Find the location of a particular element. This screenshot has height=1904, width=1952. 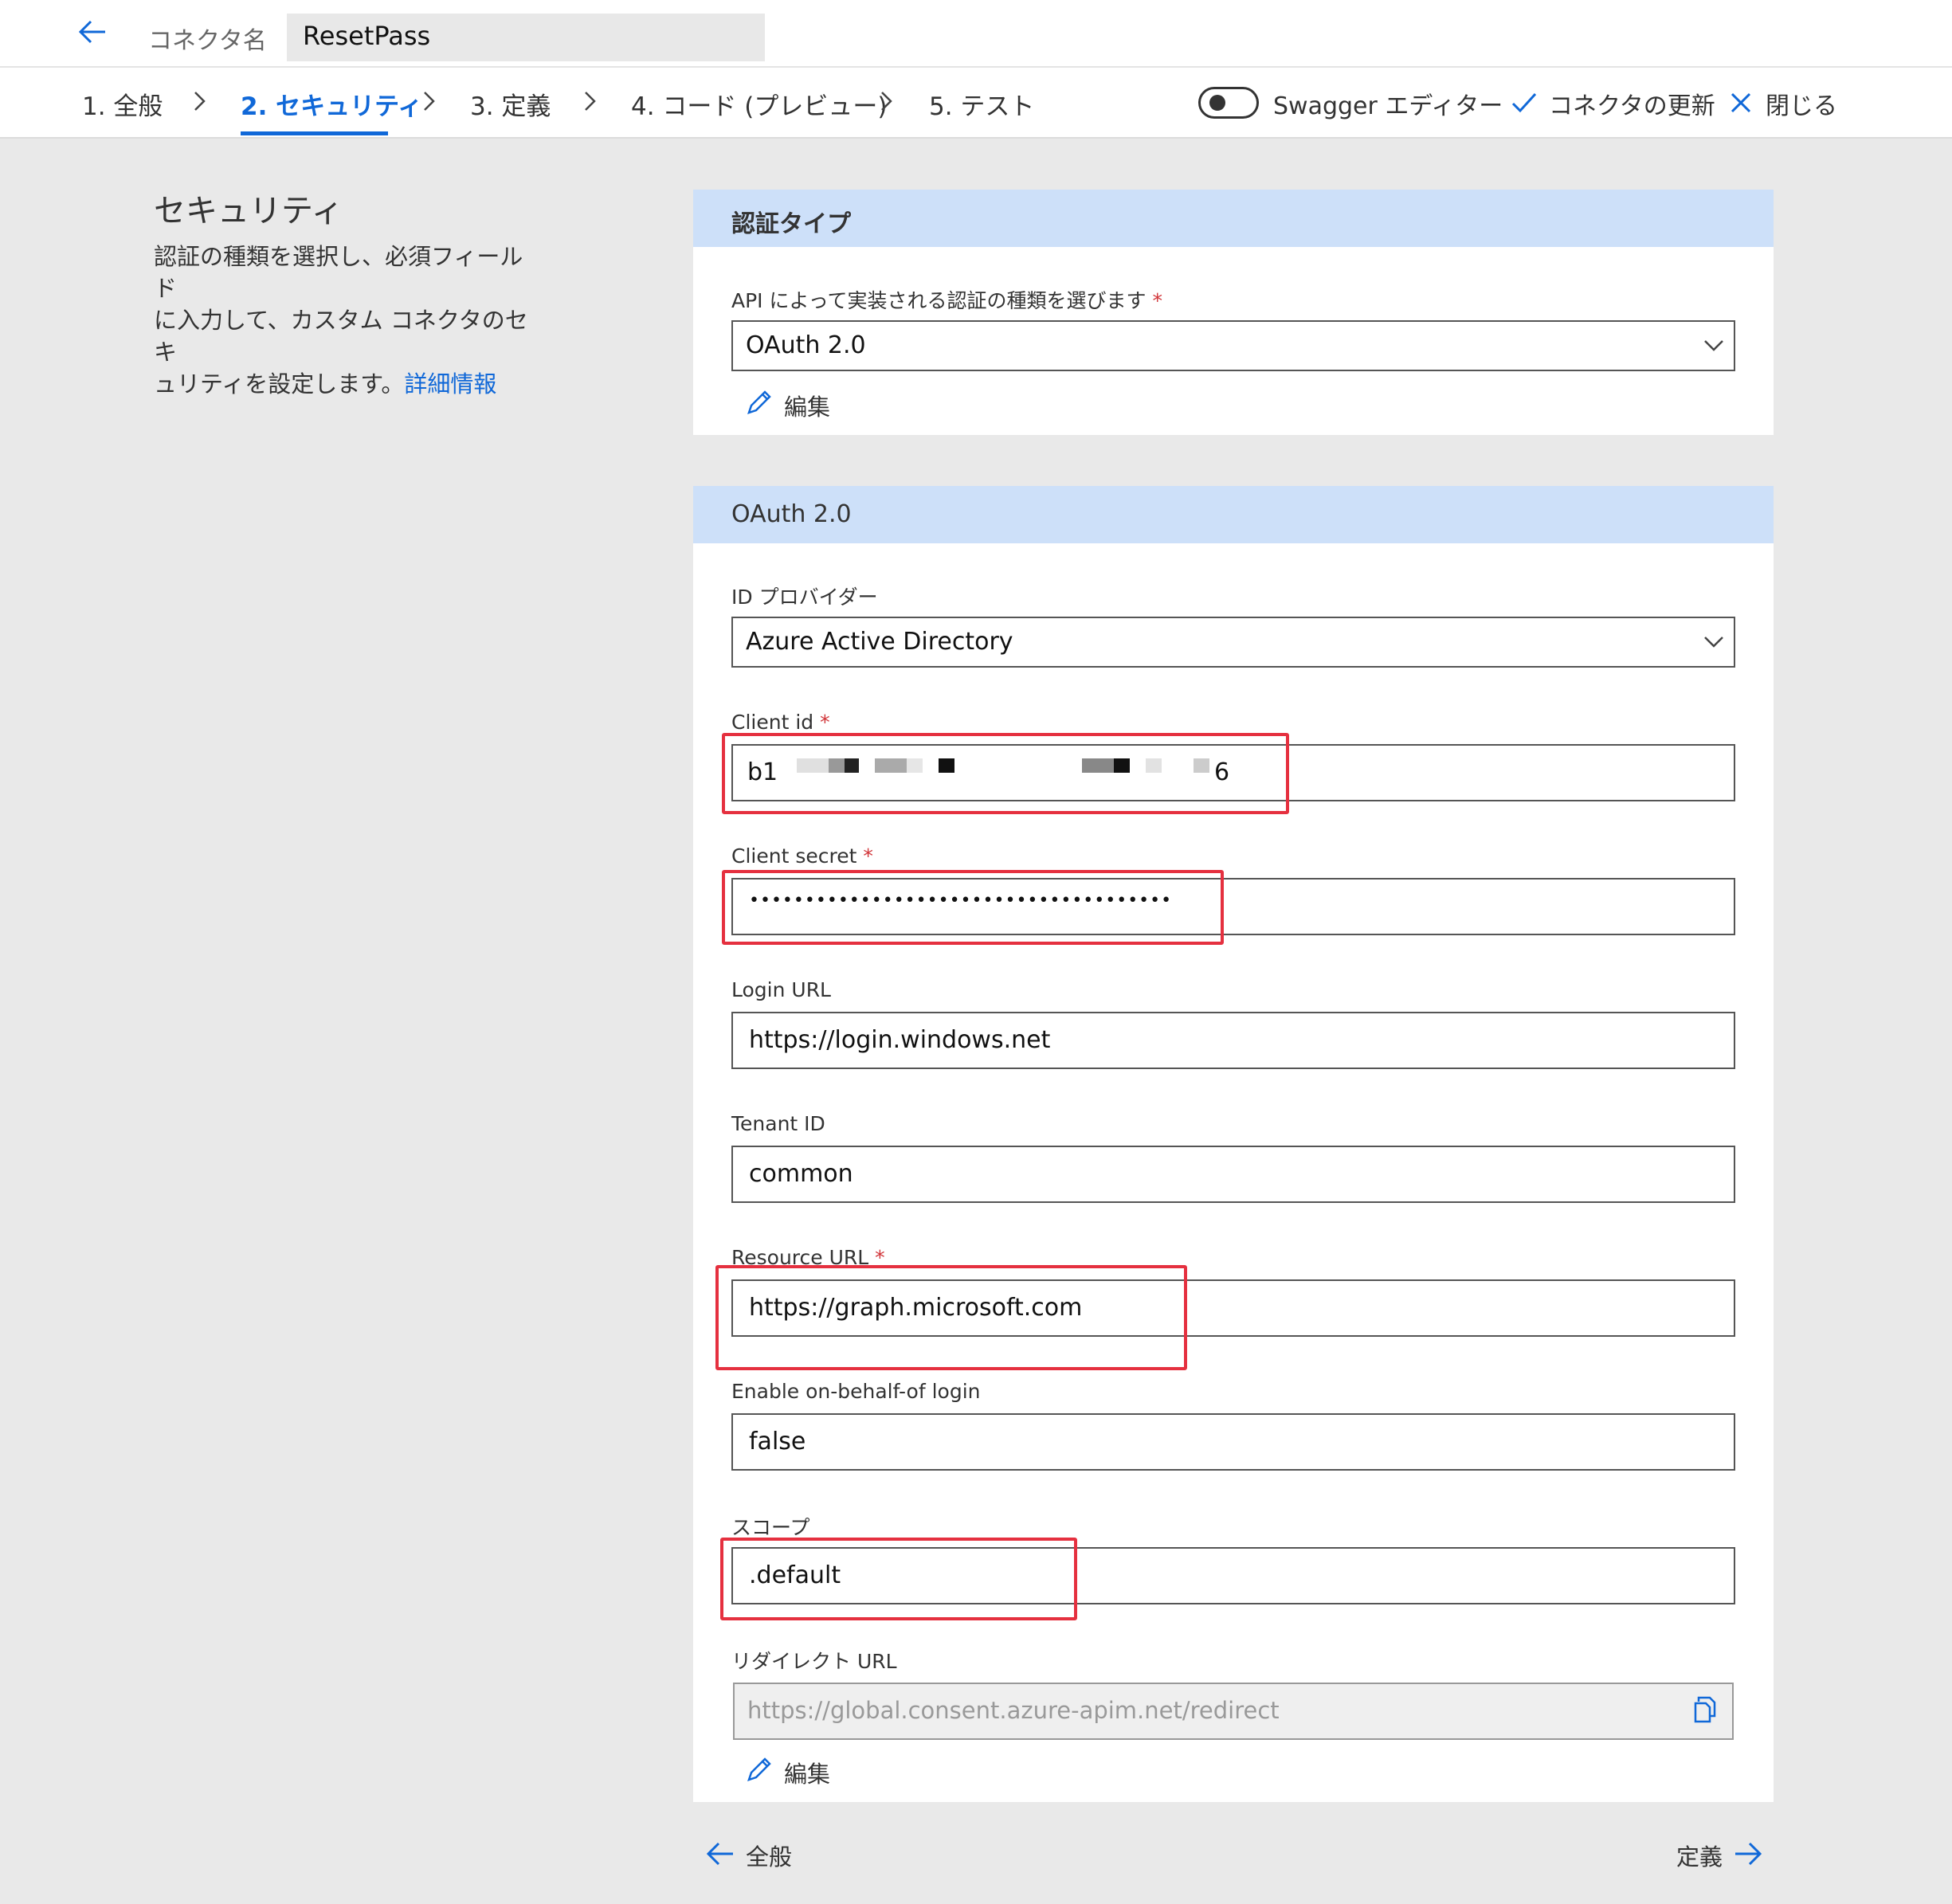

prev-step-button: 全般 is located at coordinates (769, 1855).